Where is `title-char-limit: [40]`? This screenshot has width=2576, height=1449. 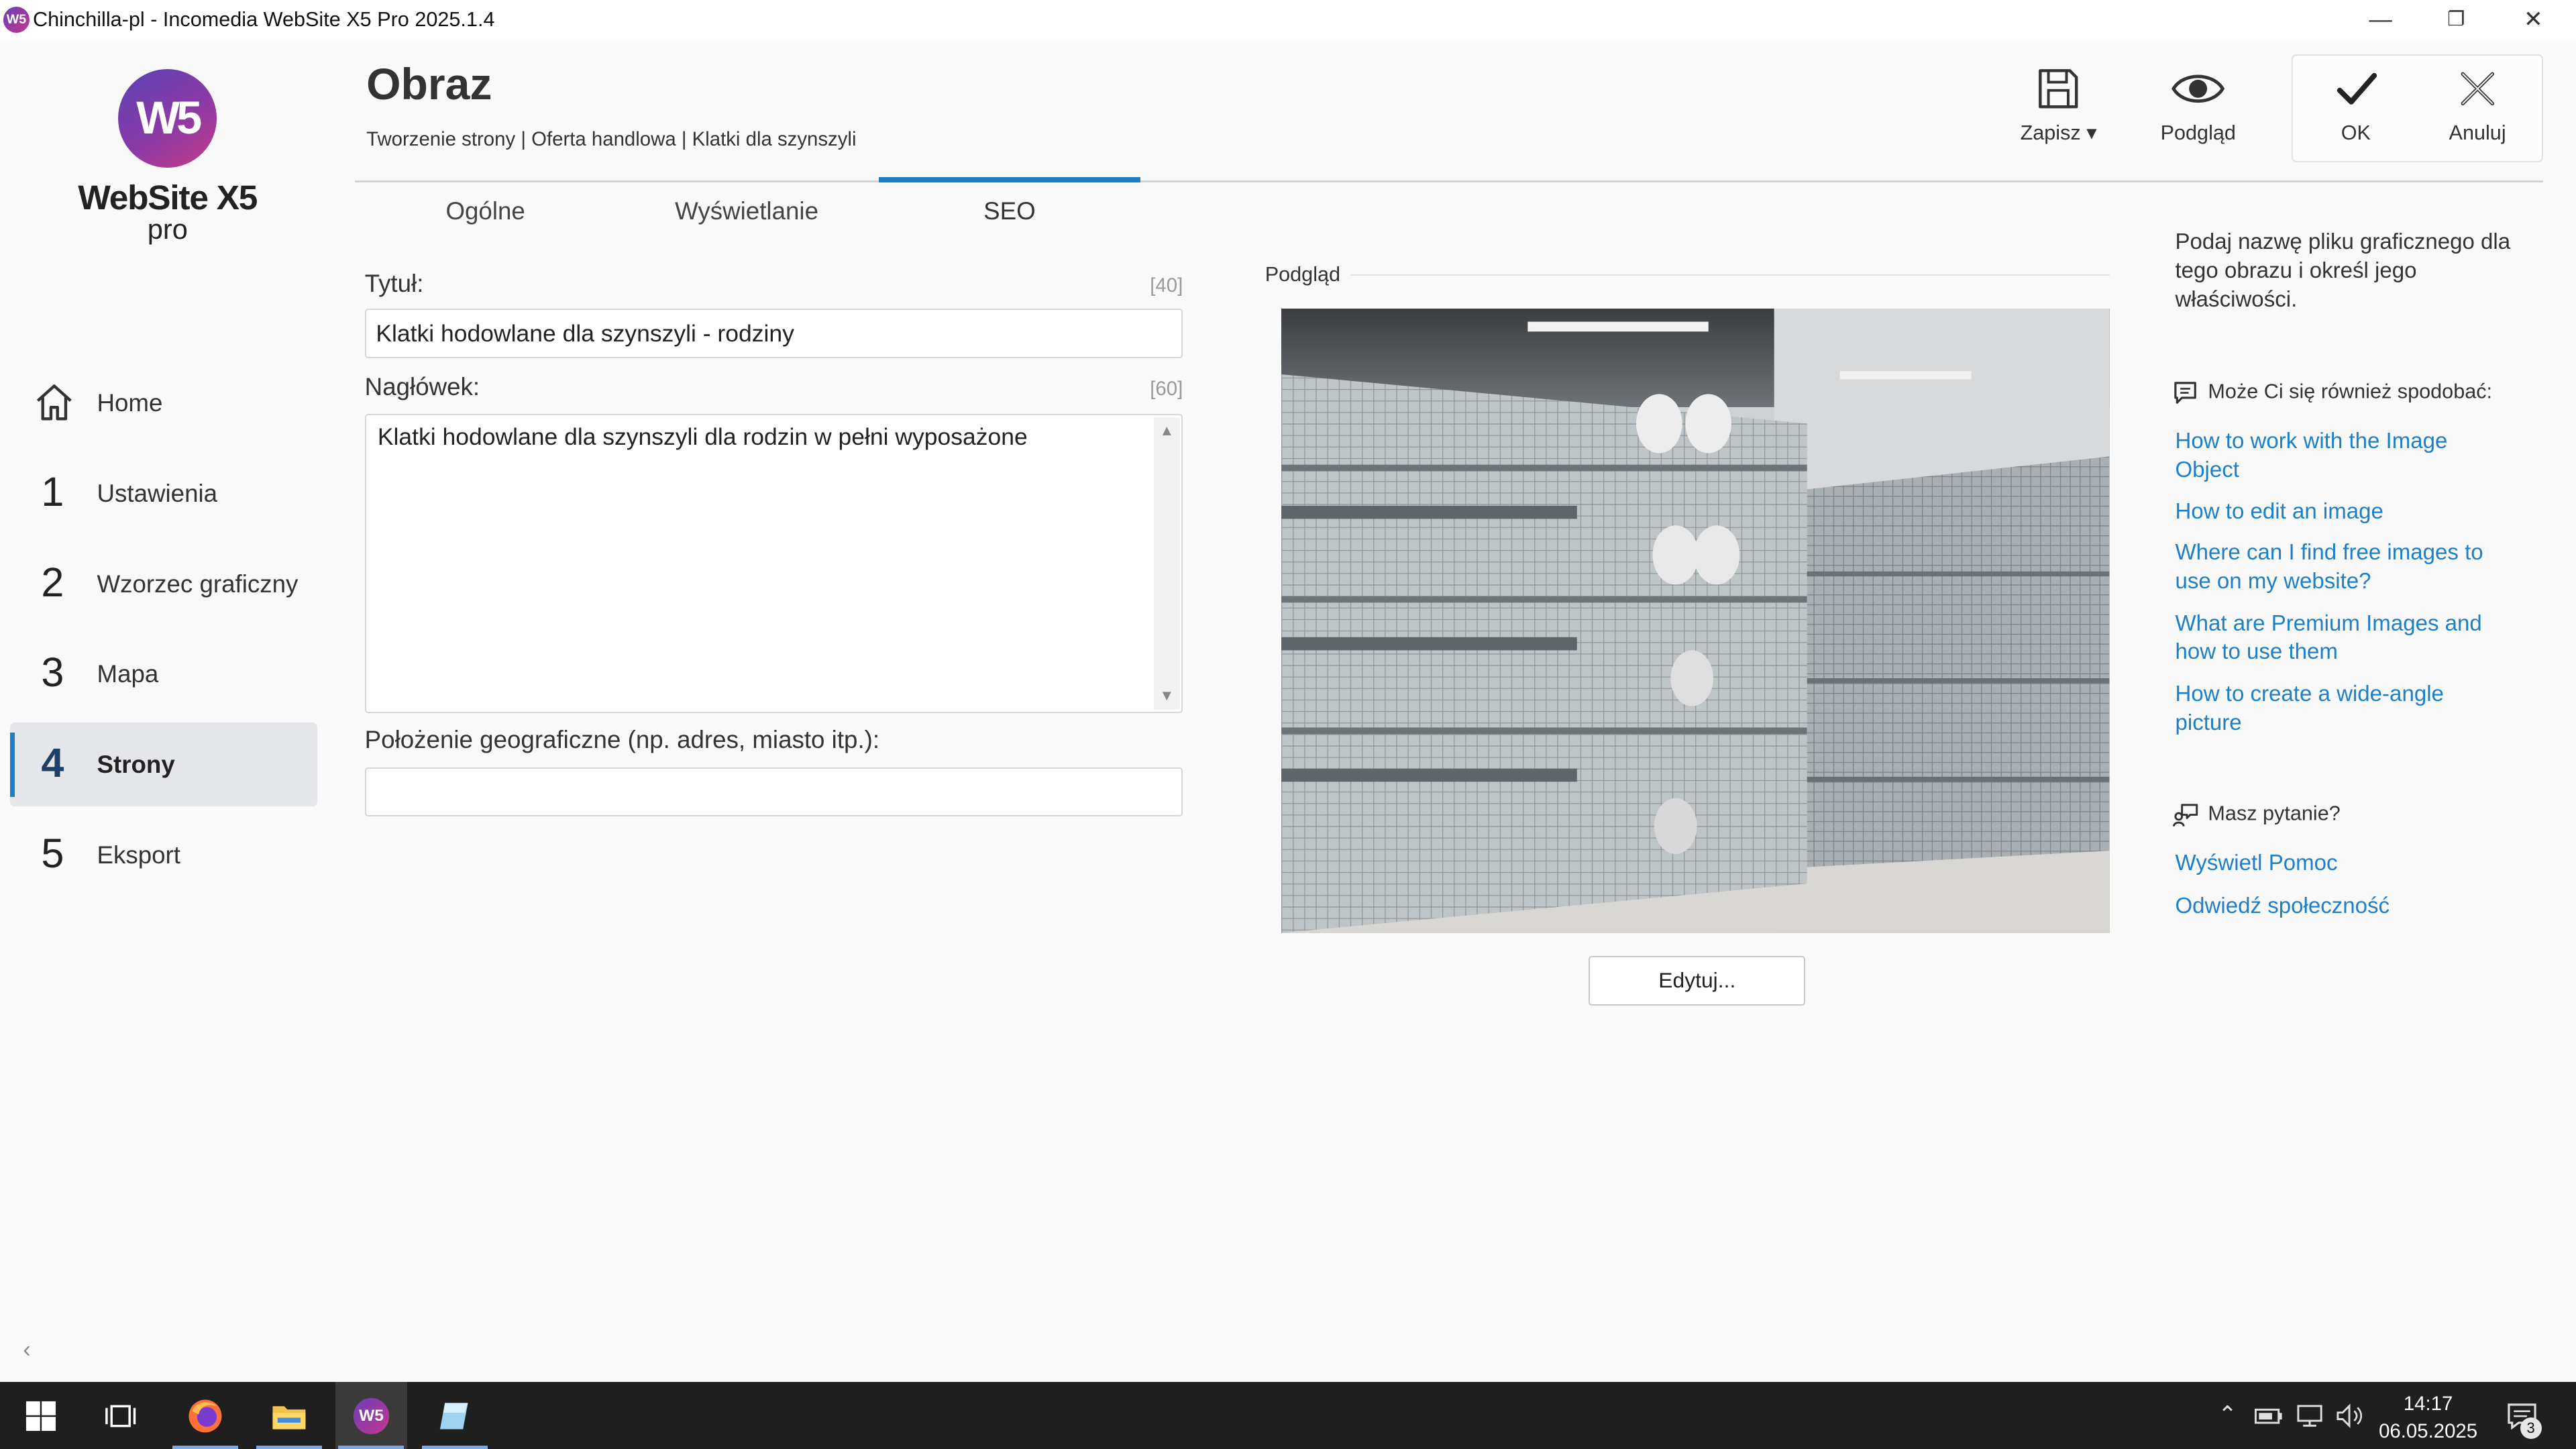 title-char-limit: [40] is located at coordinates (1166, 285).